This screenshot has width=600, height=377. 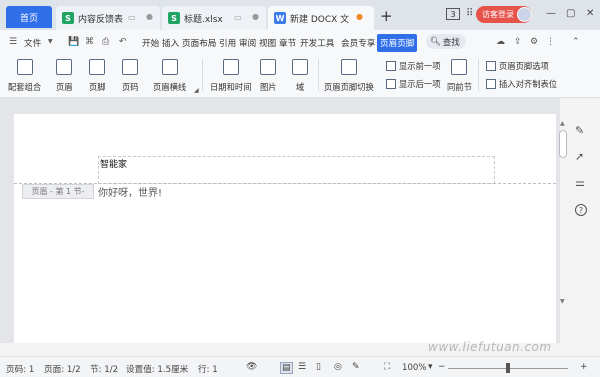 I want to click on page-number-status: 页码: 1, so click(x=20, y=369).